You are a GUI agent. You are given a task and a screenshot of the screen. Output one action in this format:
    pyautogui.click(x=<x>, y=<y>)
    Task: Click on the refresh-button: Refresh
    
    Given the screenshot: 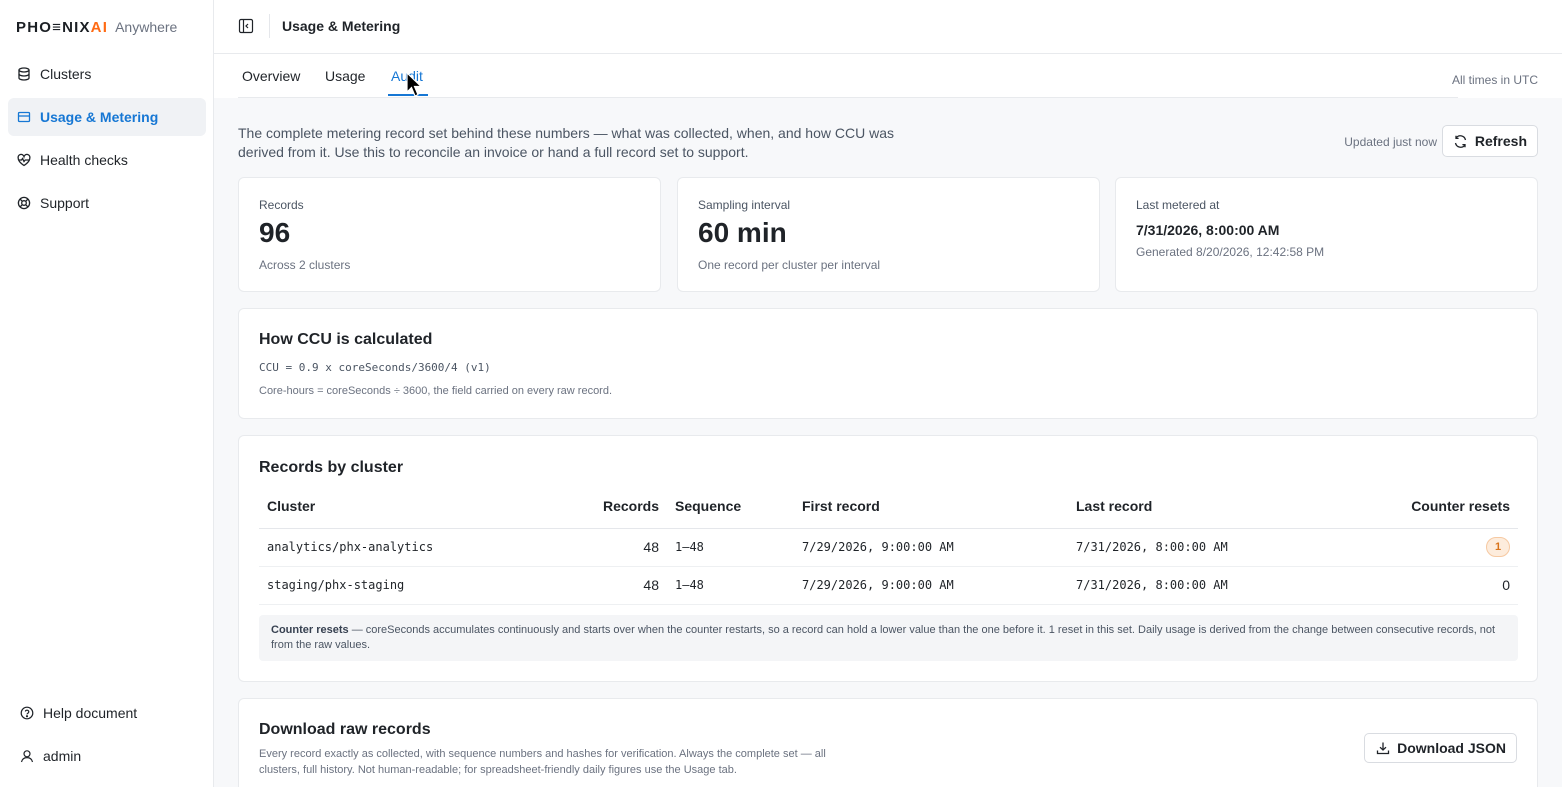 What is the action you would take?
    pyautogui.click(x=1489, y=141)
    